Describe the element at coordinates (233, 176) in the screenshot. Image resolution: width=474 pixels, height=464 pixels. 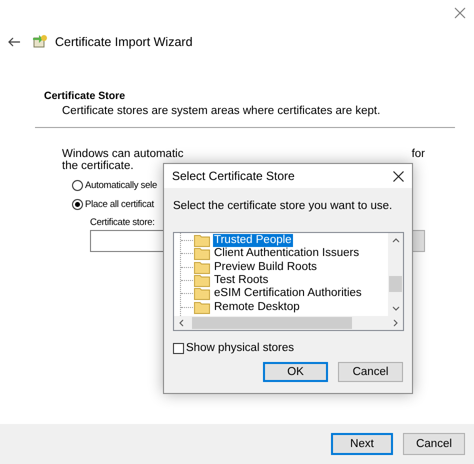
I see `dialog-title: Select Certificate Store` at that location.